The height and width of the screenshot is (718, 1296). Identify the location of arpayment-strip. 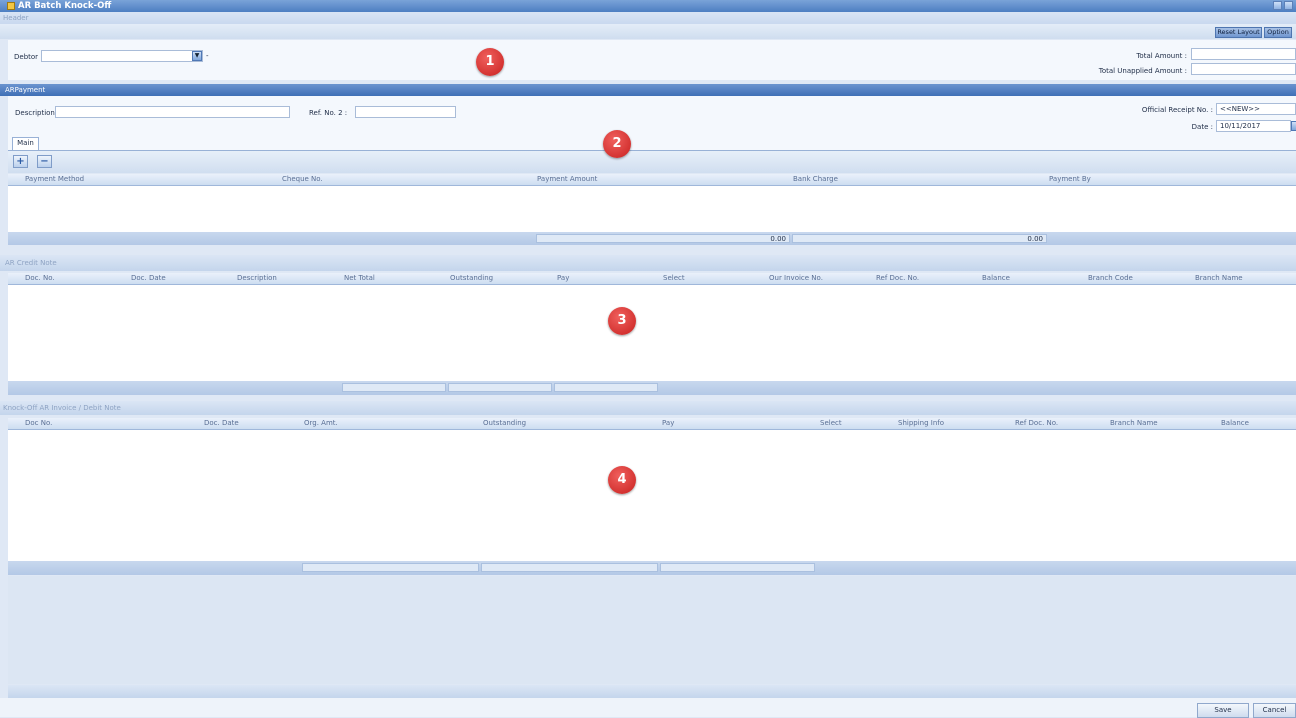
(648, 90).